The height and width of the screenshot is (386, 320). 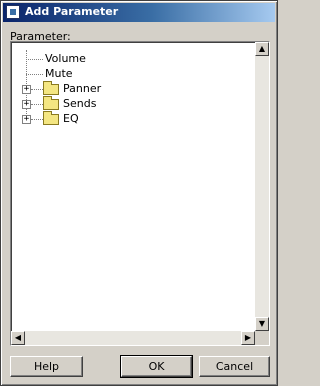 What do you see at coordinates (65, 58) in the screenshot?
I see `tree-item-label: Volume` at bounding box center [65, 58].